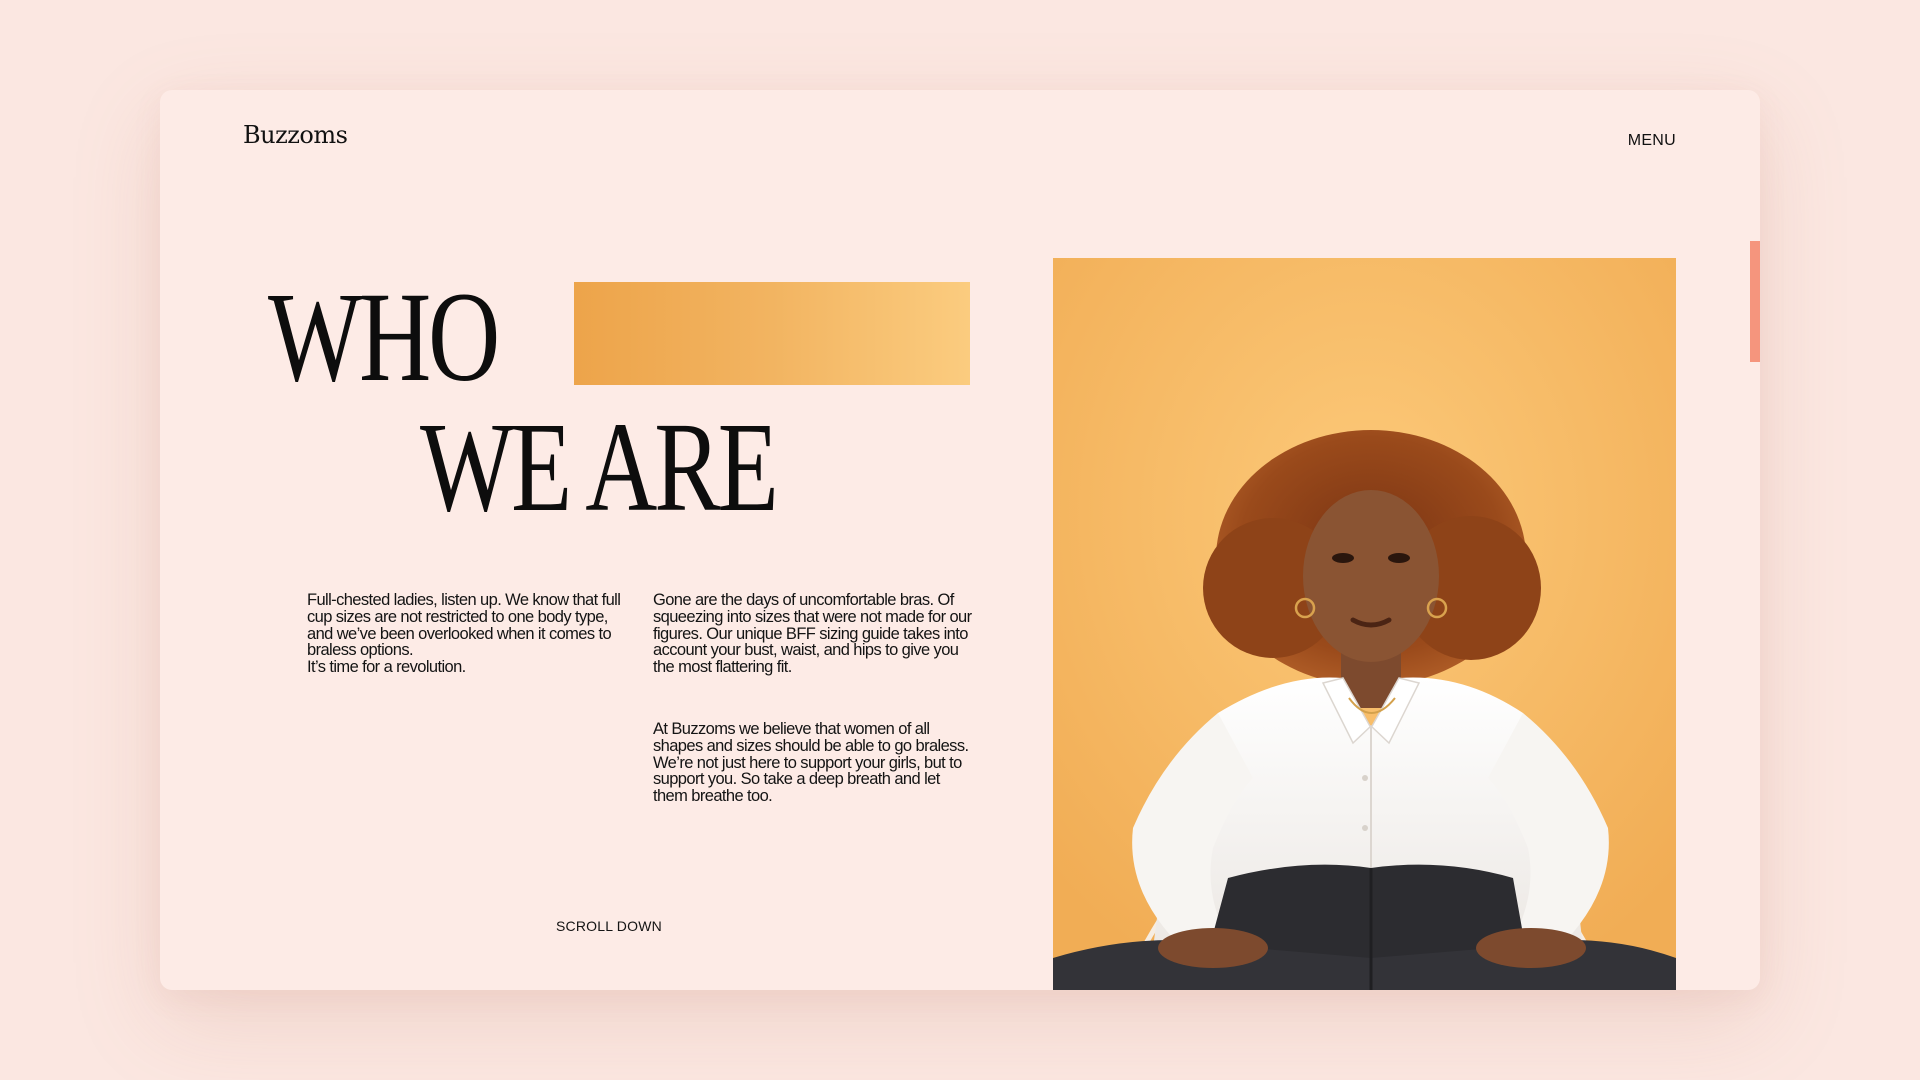 The image size is (1920, 1080). What do you see at coordinates (609, 926) in the screenshot?
I see `scroll-down-link: SCROLL DOWN` at bounding box center [609, 926].